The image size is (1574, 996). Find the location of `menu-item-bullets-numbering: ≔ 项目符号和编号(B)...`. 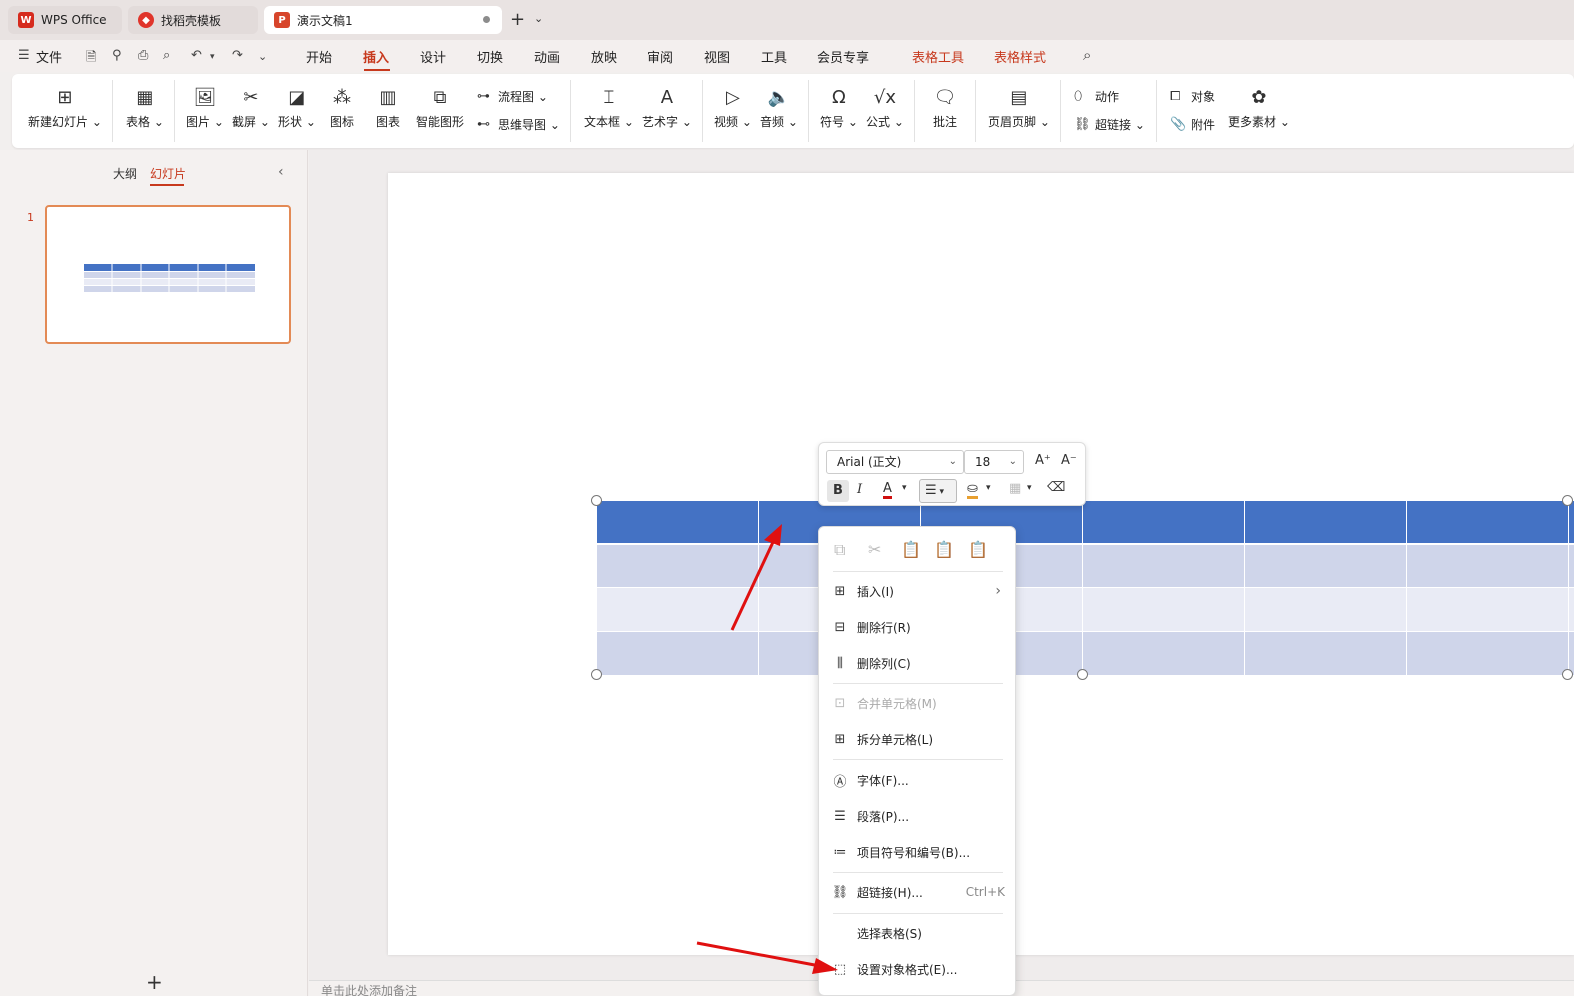

menu-item-bullets-numbering: ≔ 项目符号和编号(B)... is located at coordinates (918, 852).